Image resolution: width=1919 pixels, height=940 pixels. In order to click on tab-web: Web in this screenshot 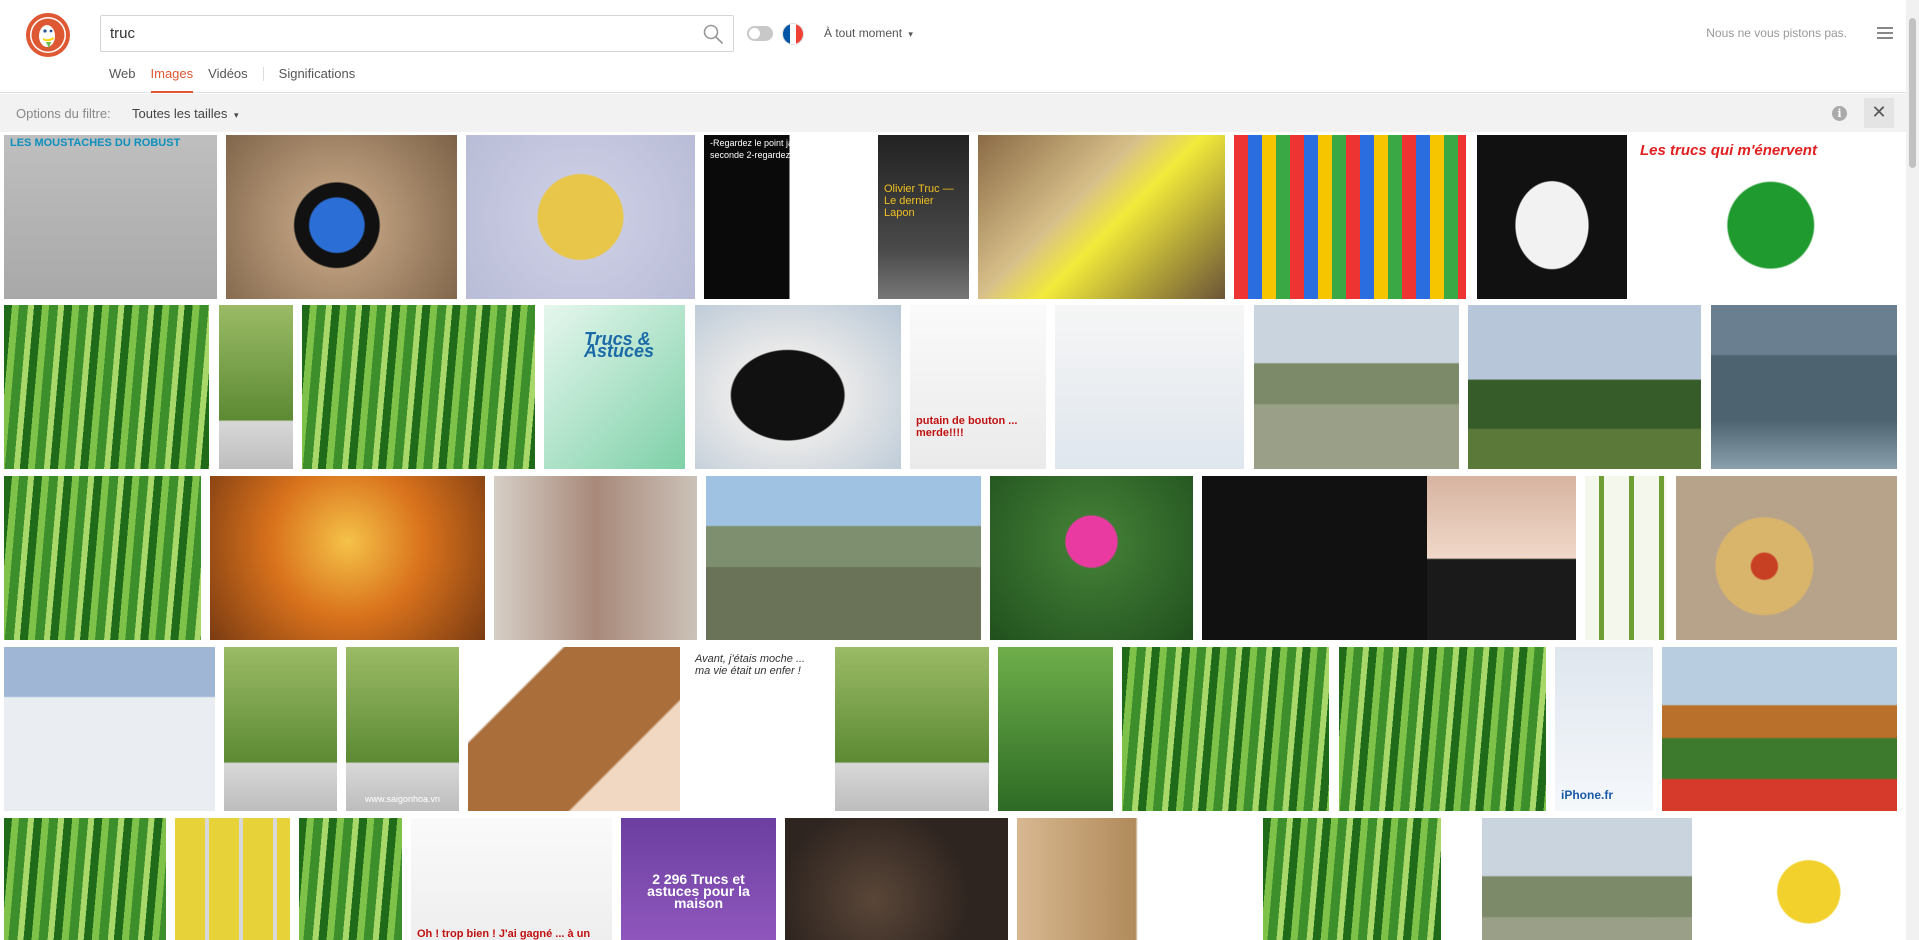, I will do `click(122, 79)`.